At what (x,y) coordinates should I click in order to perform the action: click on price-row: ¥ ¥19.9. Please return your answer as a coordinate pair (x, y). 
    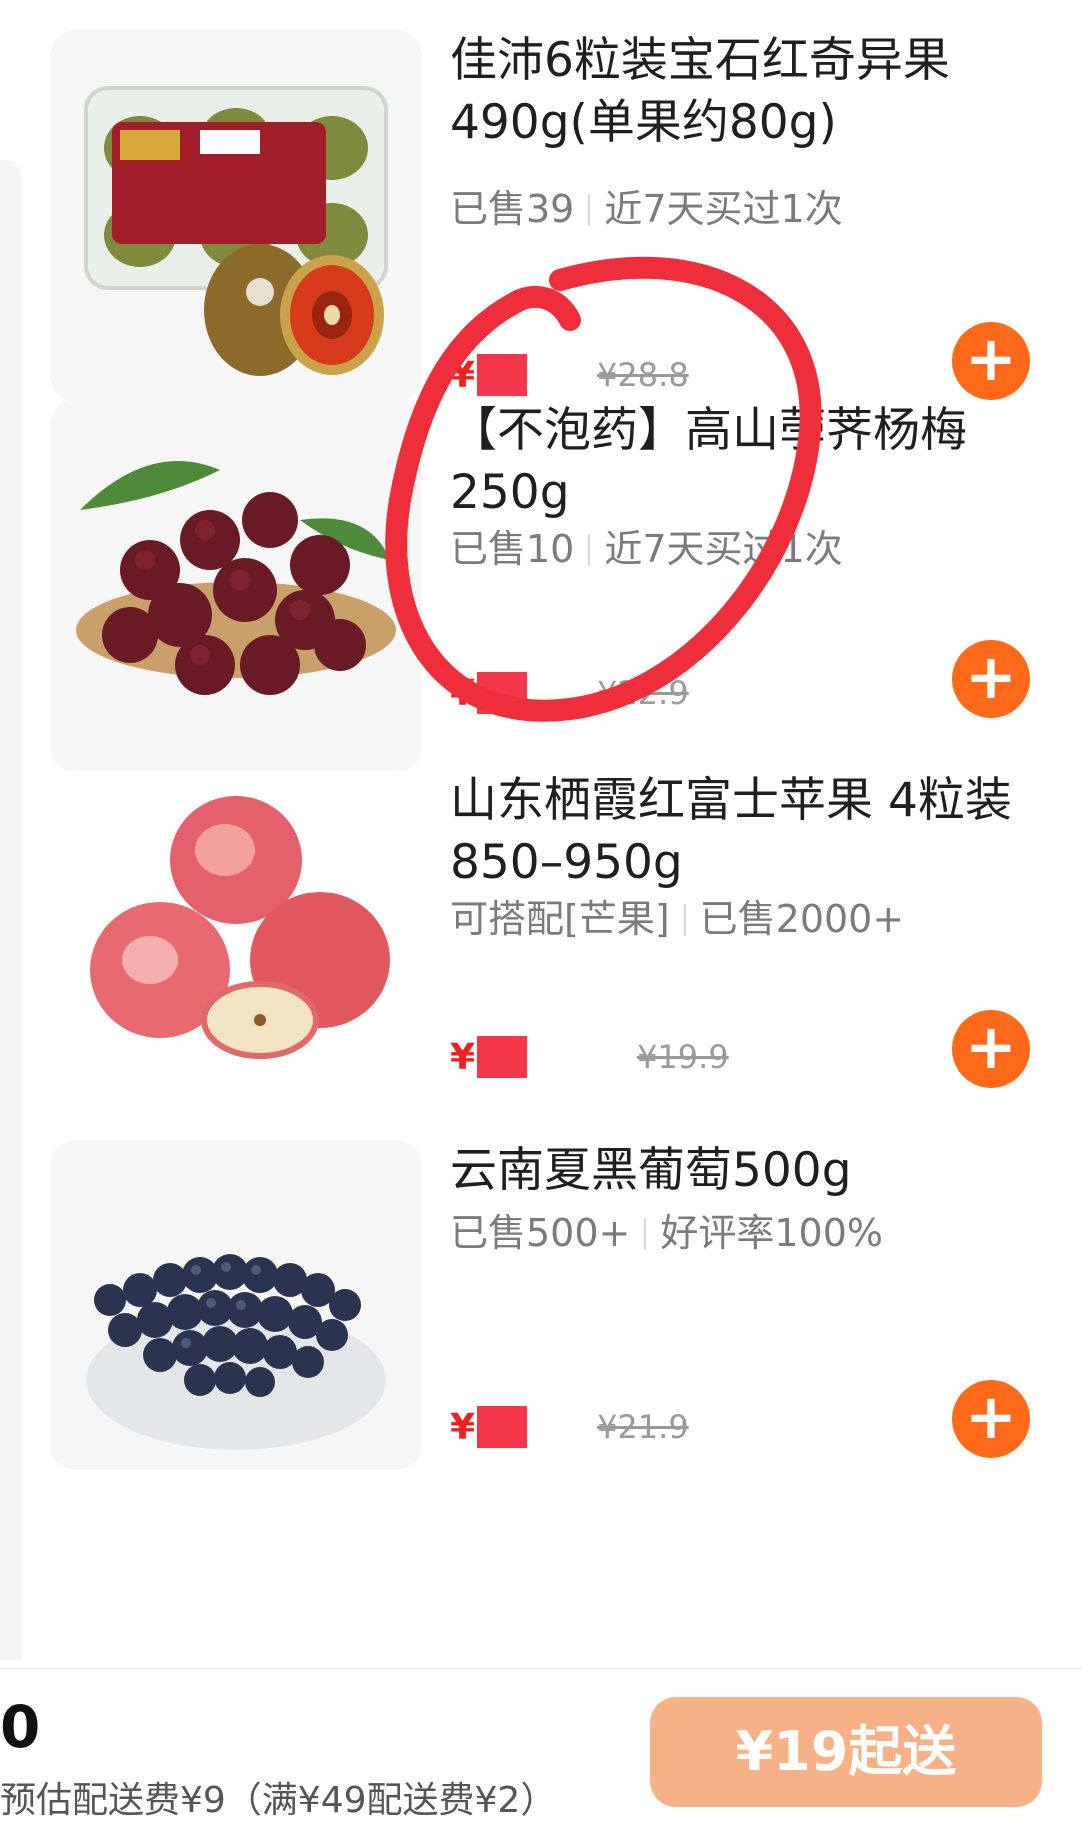
    Looking at the image, I should click on (589, 1057).